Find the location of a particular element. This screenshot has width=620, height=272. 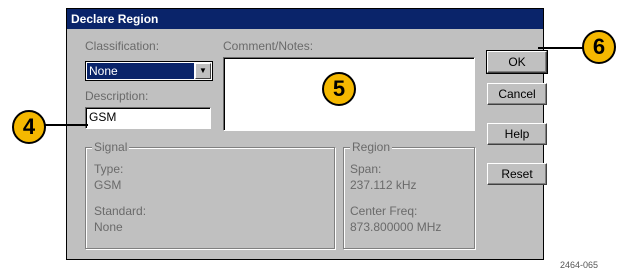

signal-standard-value: None is located at coordinates (108, 227).